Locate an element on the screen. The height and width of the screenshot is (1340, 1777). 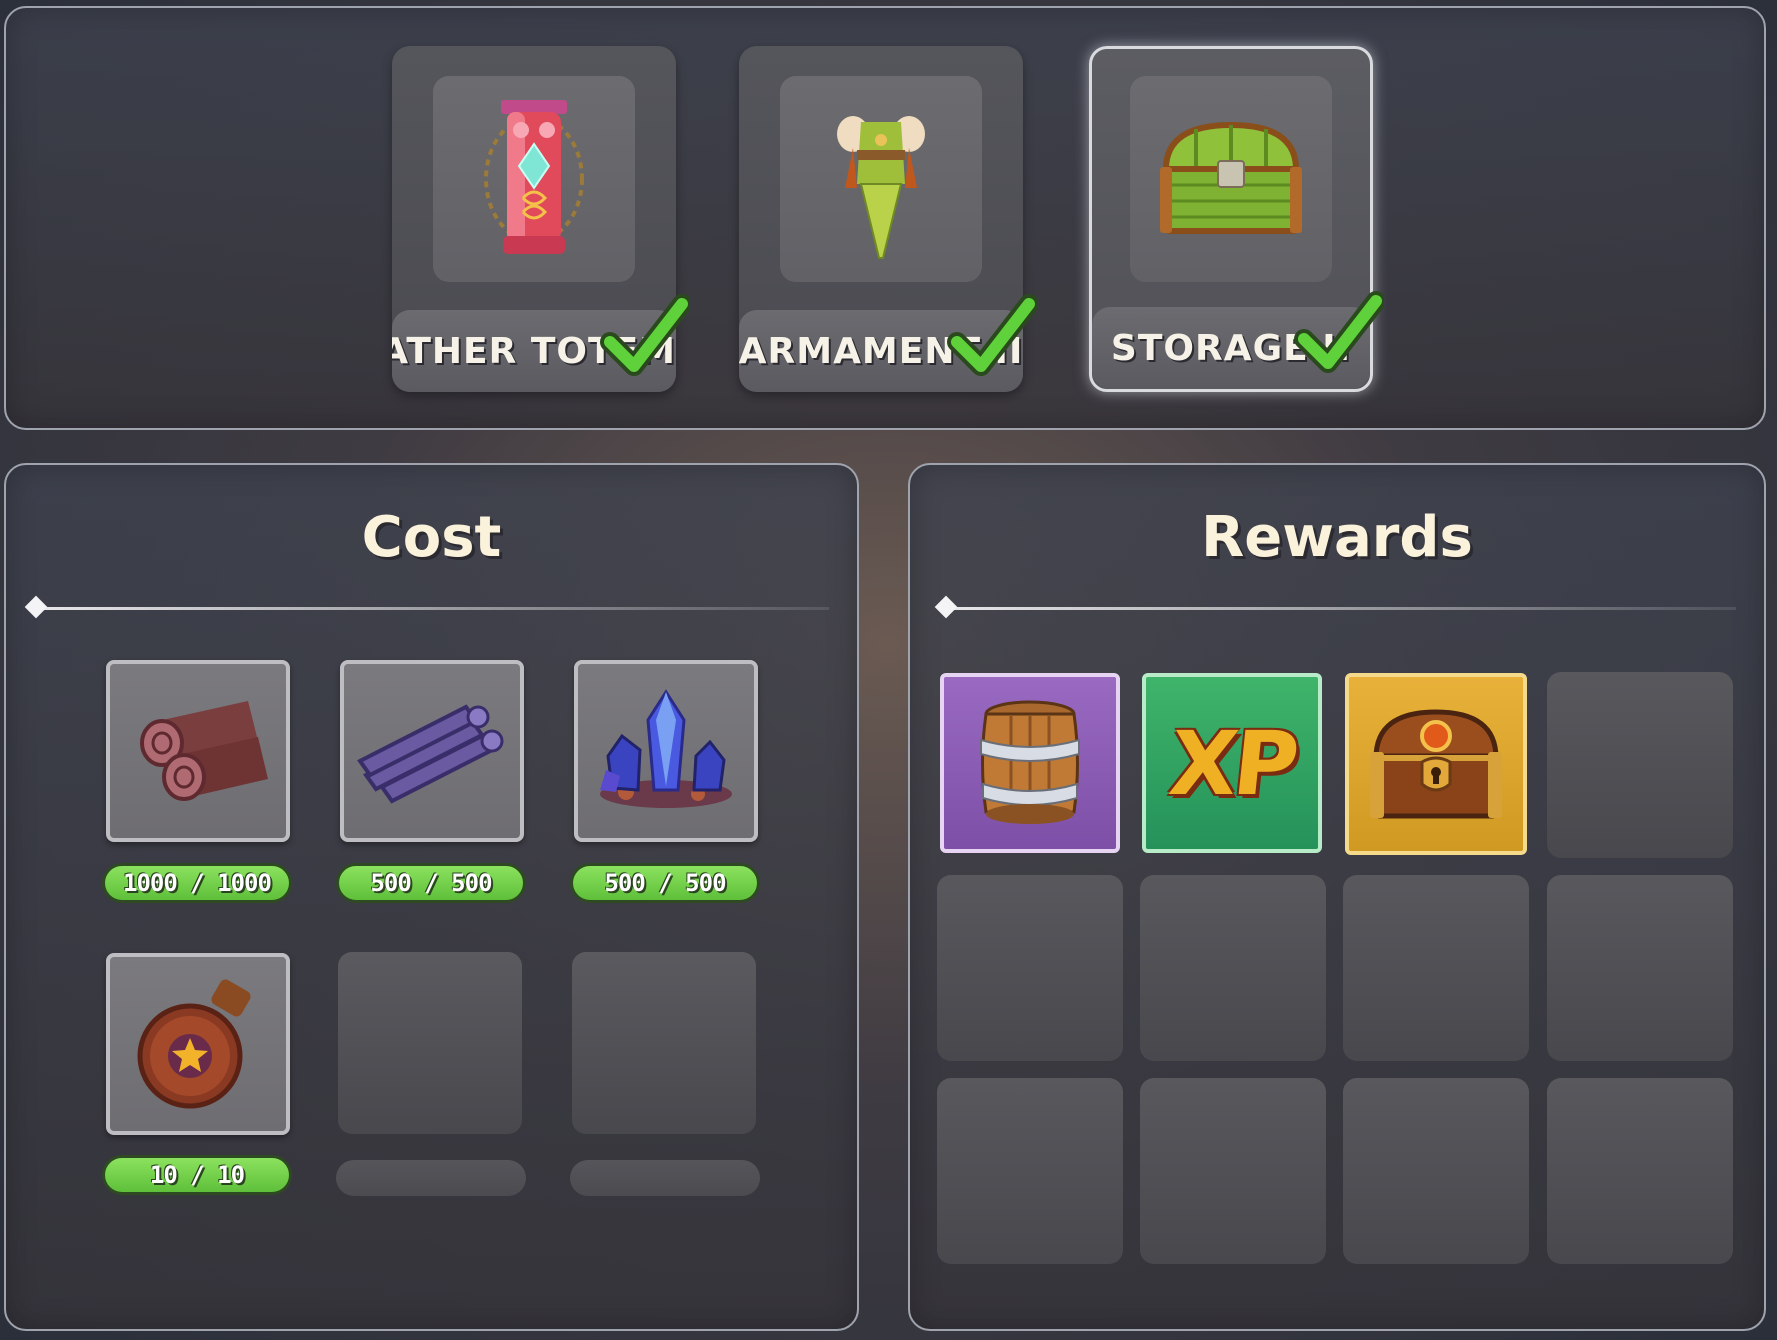
rewards-divider is located at coordinates (1335, 607).